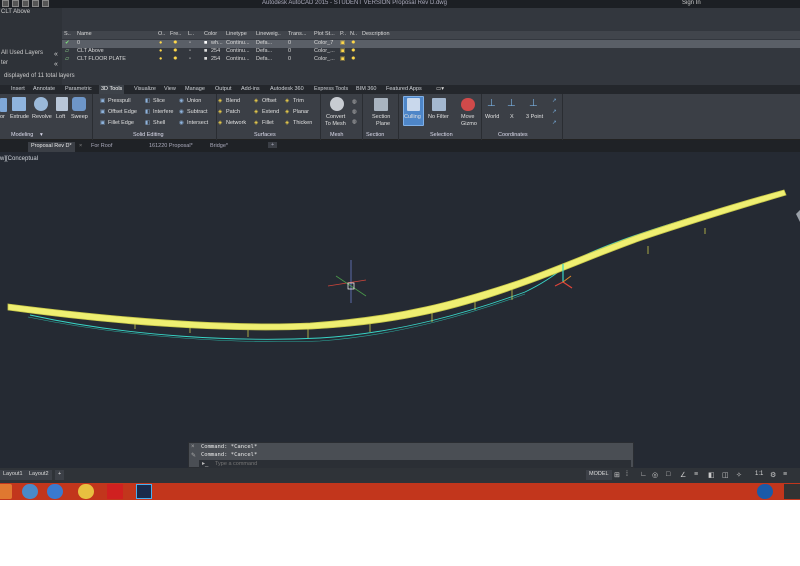  What do you see at coordinates (438, 117) in the screenshot?
I see `no-filter-label: No Filter` at bounding box center [438, 117].